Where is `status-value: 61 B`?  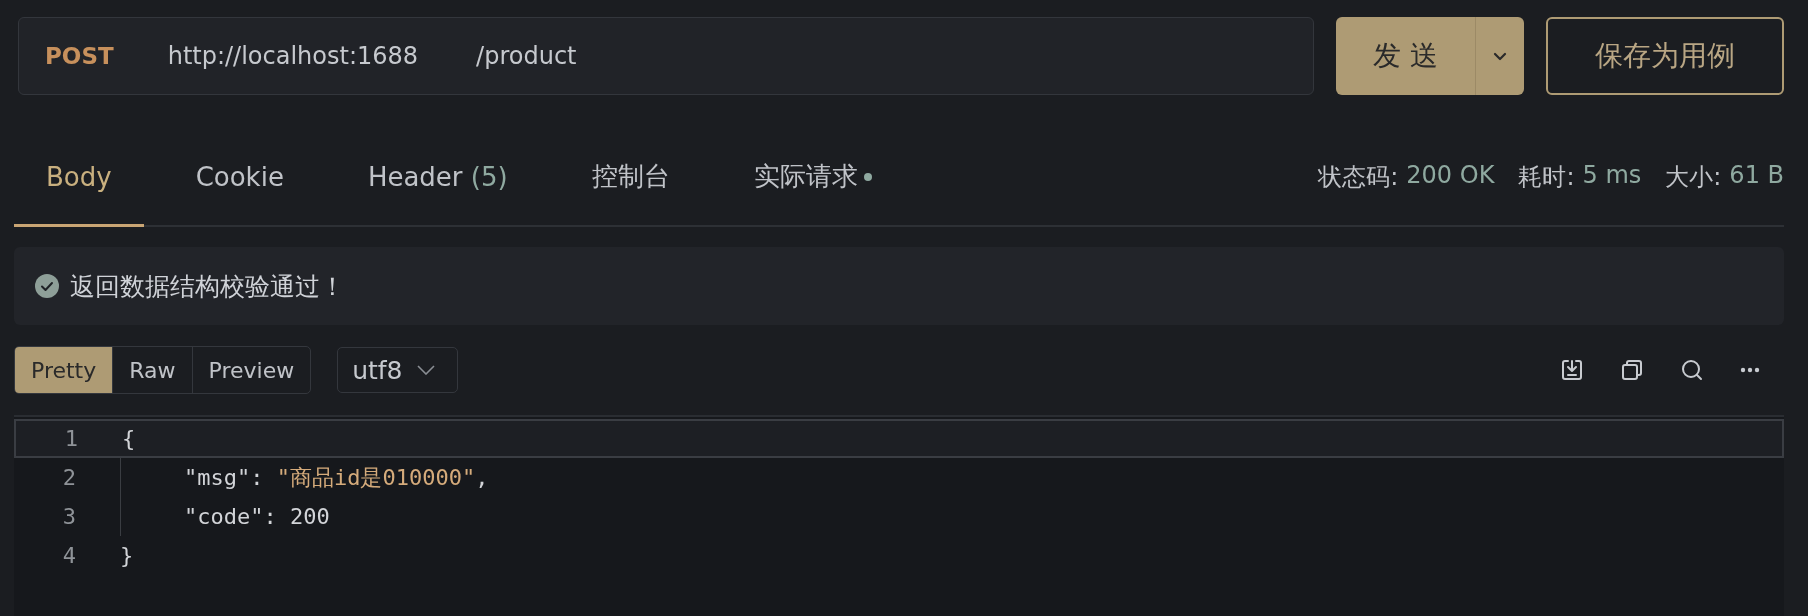
status-value: 61 B is located at coordinates (1756, 176).